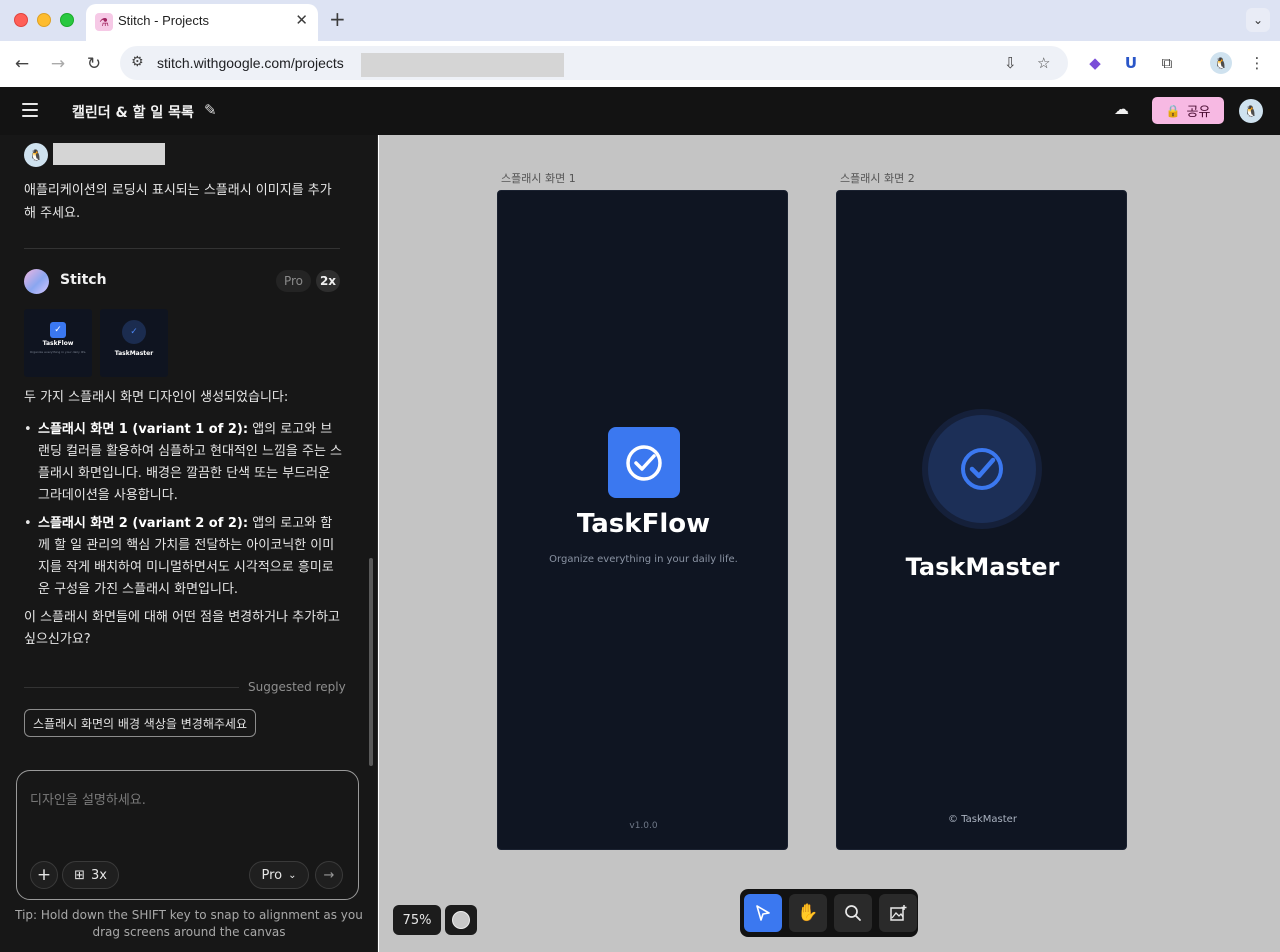 This screenshot has width=1280, height=952. I want to click on hand-icon: ✋, so click(808, 913).